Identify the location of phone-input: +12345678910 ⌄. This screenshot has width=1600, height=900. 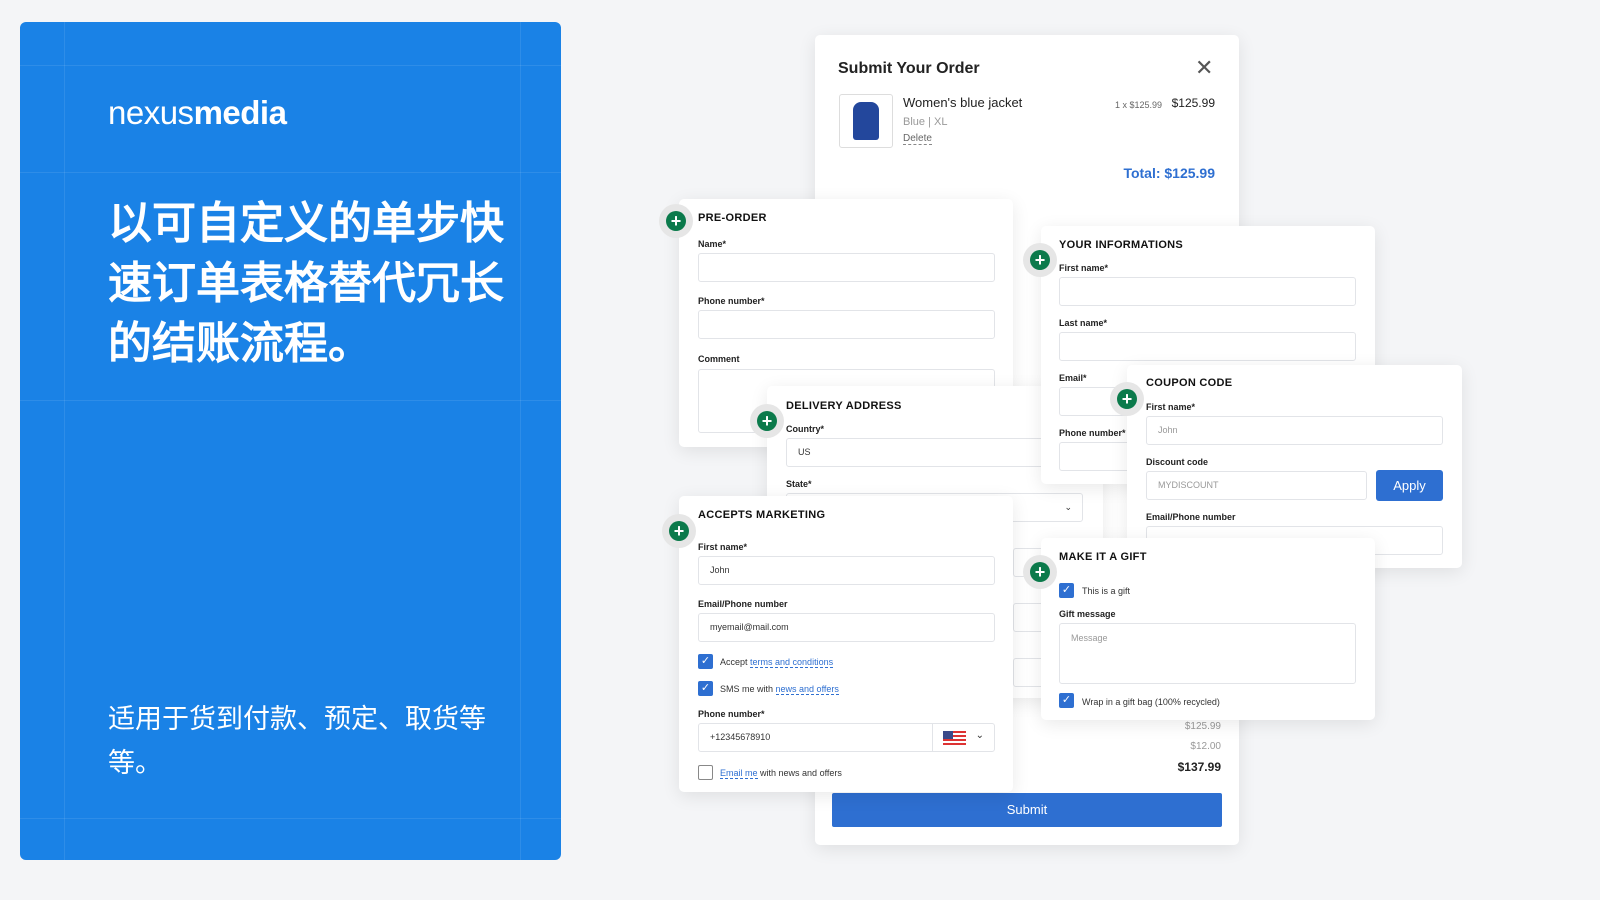
(846, 737).